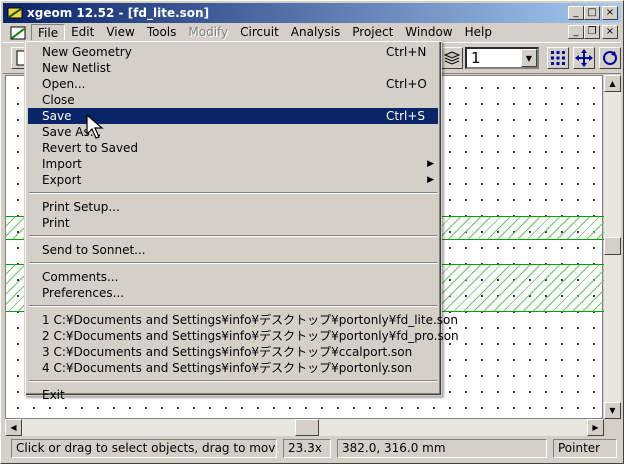 The width and height of the screenshot is (624, 464). I want to click on menu-close: Close, so click(233, 100).